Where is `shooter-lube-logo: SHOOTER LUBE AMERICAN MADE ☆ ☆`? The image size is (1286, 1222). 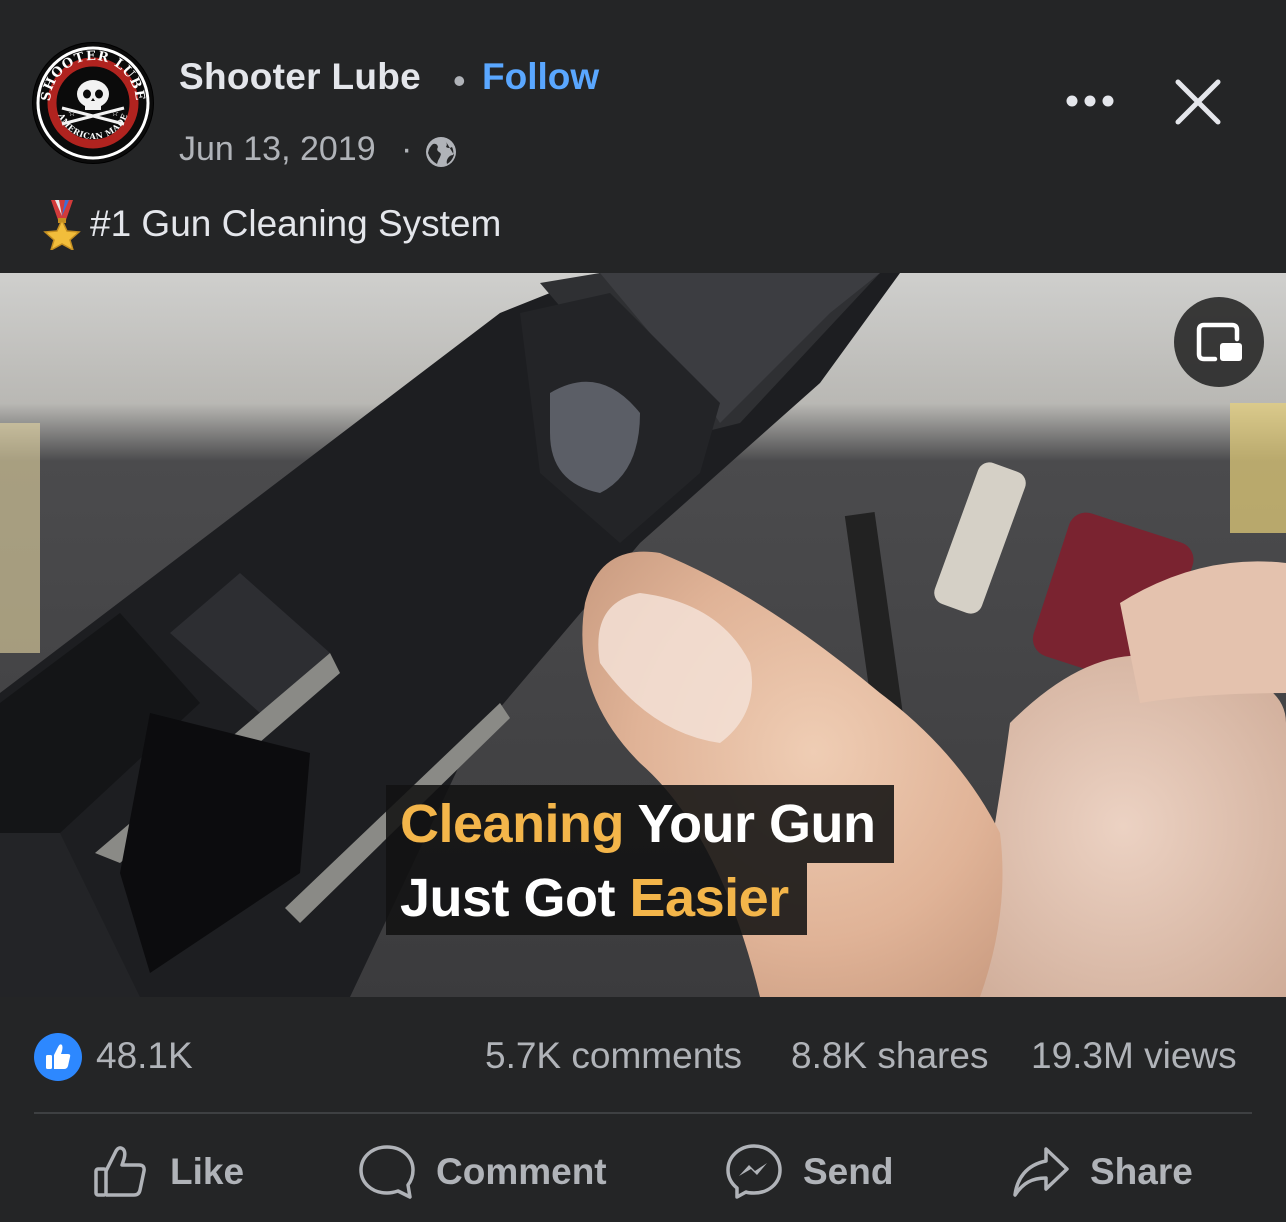
shooter-lube-logo: SHOOTER LUBE AMERICAN MADE ☆ ☆ is located at coordinates (93, 103).